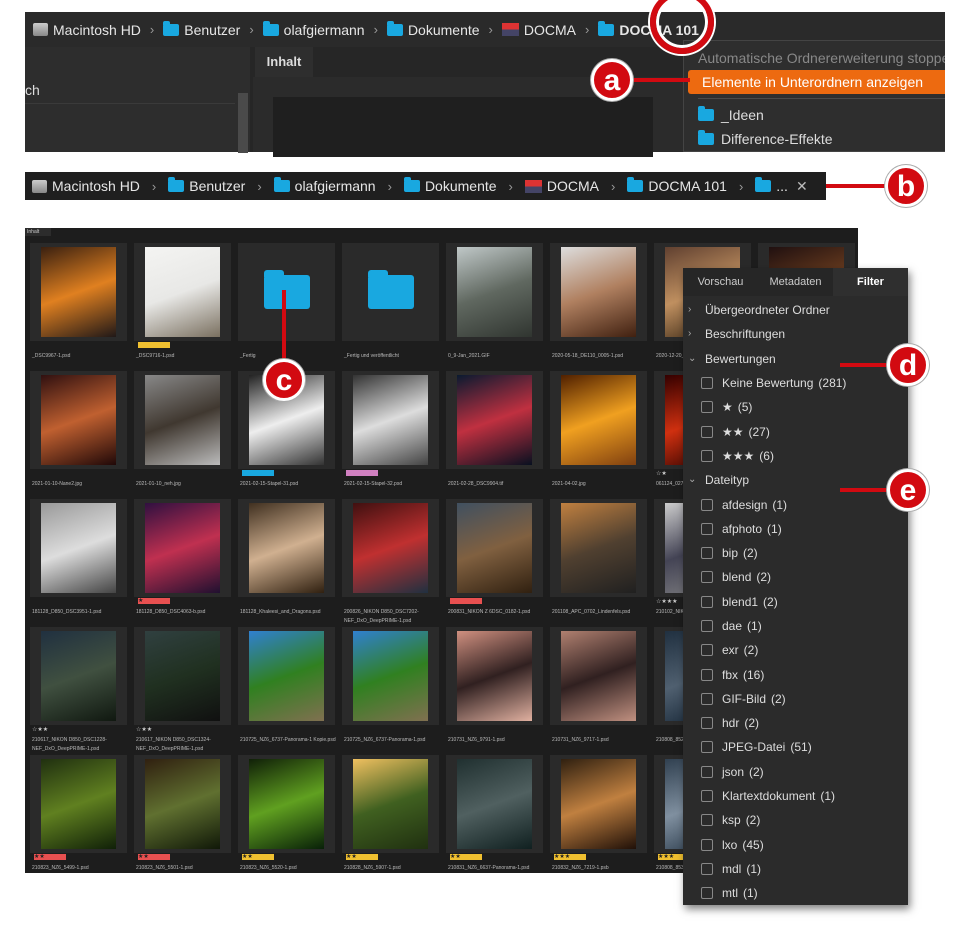 Image resolution: width=972 pixels, height=935 pixels. What do you see at coordinates (795, 504) in the screenshot?
I see `filter-option: afdesign (1)` at bounding box center [795, 504].